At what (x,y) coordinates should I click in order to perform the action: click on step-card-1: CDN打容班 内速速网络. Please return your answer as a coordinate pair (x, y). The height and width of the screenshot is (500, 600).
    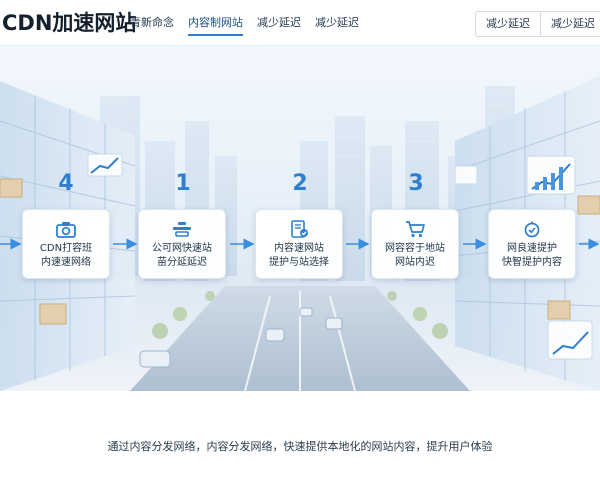
    Looking at the image, I should click on (66, 244).